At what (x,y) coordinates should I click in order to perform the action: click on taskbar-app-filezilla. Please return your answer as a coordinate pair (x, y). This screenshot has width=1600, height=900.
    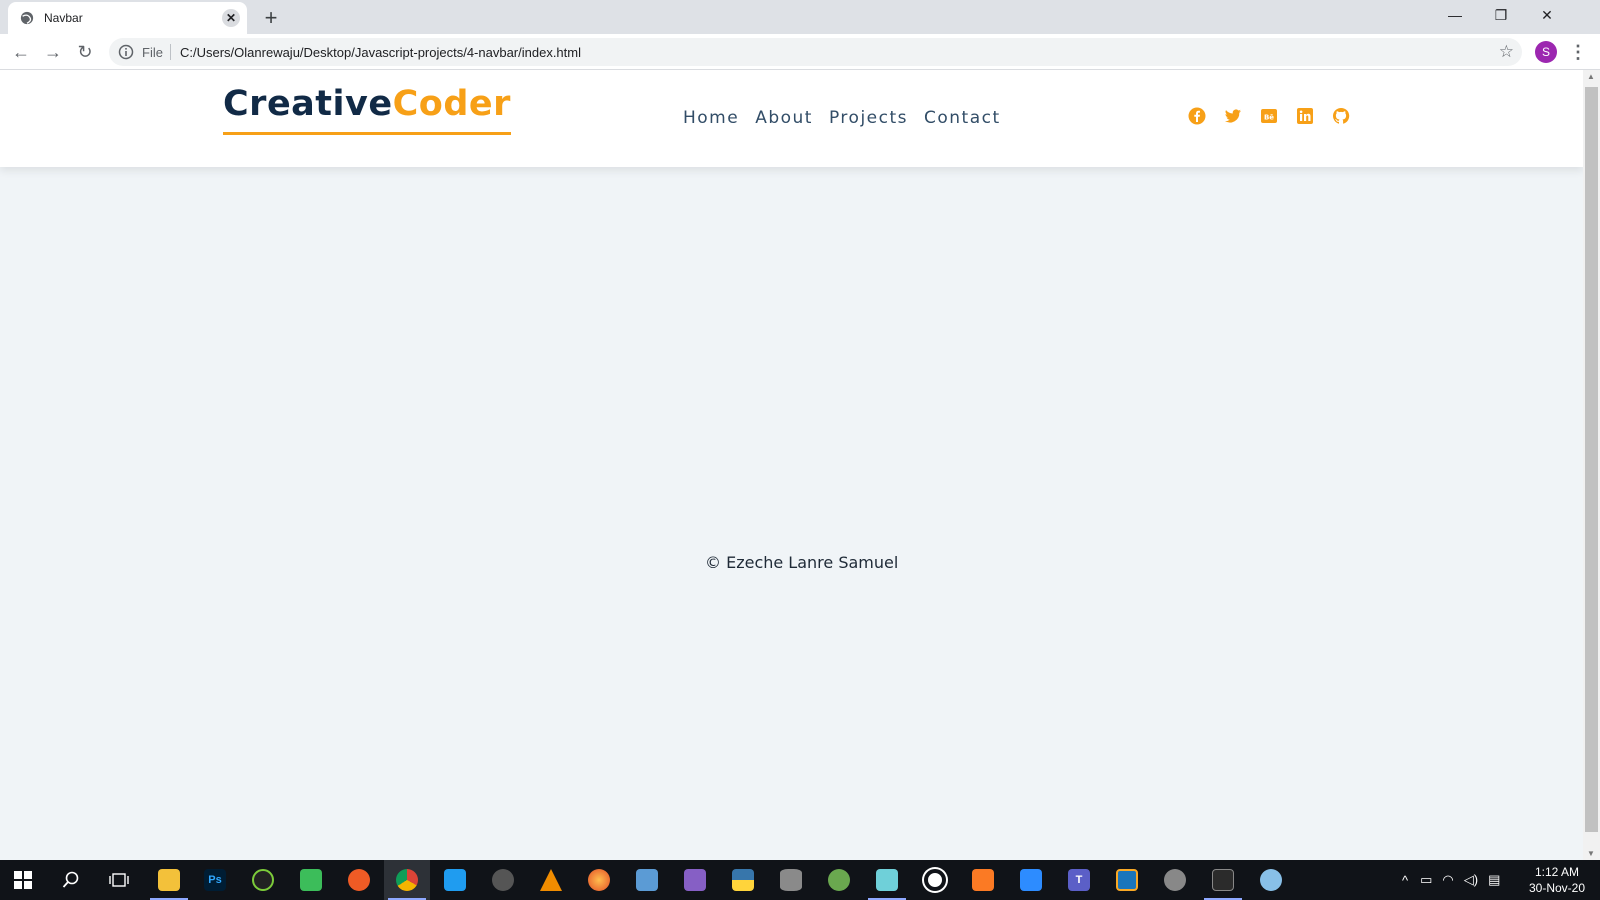
    Looking at the image, I should click on (1127, 880).